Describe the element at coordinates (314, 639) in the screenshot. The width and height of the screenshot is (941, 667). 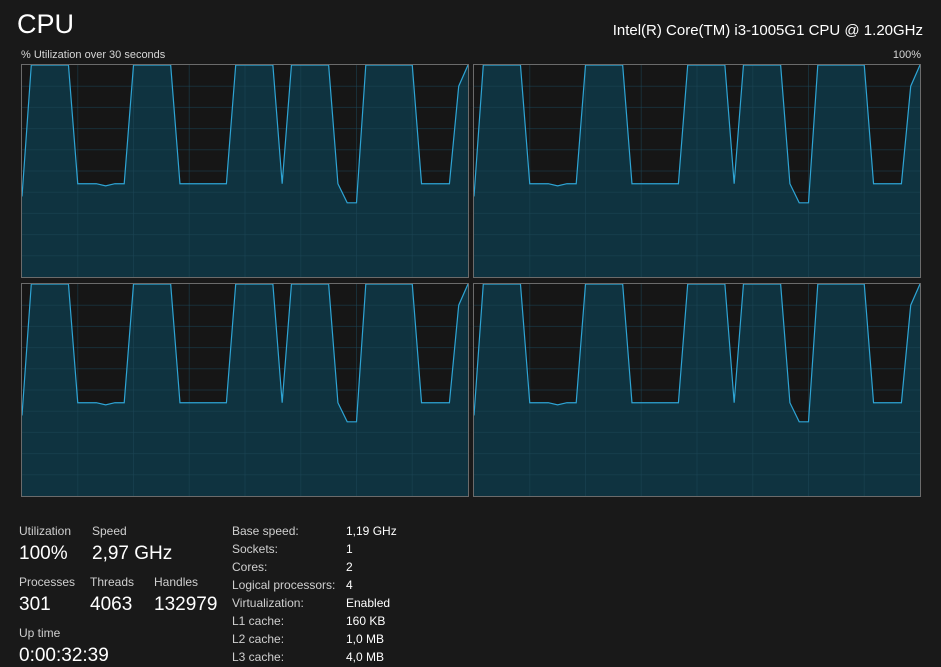
I see `info-row-l2-cache: L2 cache: 1,0 MB` at that location.